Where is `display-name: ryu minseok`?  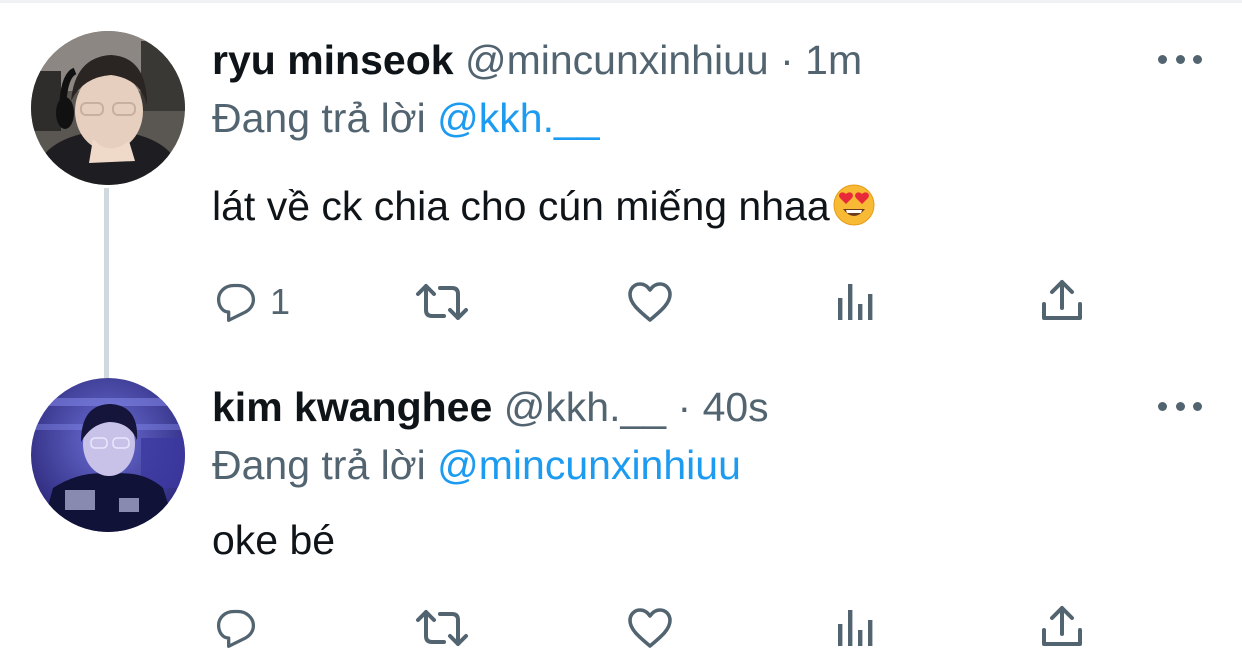 display-name: ryu minseok is located at coordinates (333, 60).